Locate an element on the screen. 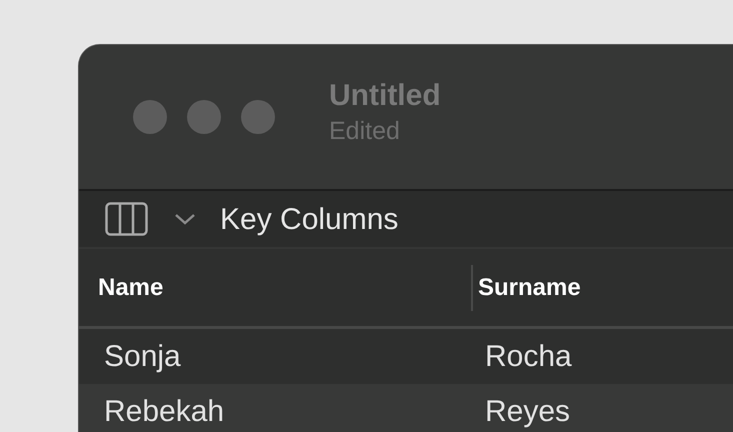 The image size is (733, 432). zoom-button is located at coordinates (258, 117).